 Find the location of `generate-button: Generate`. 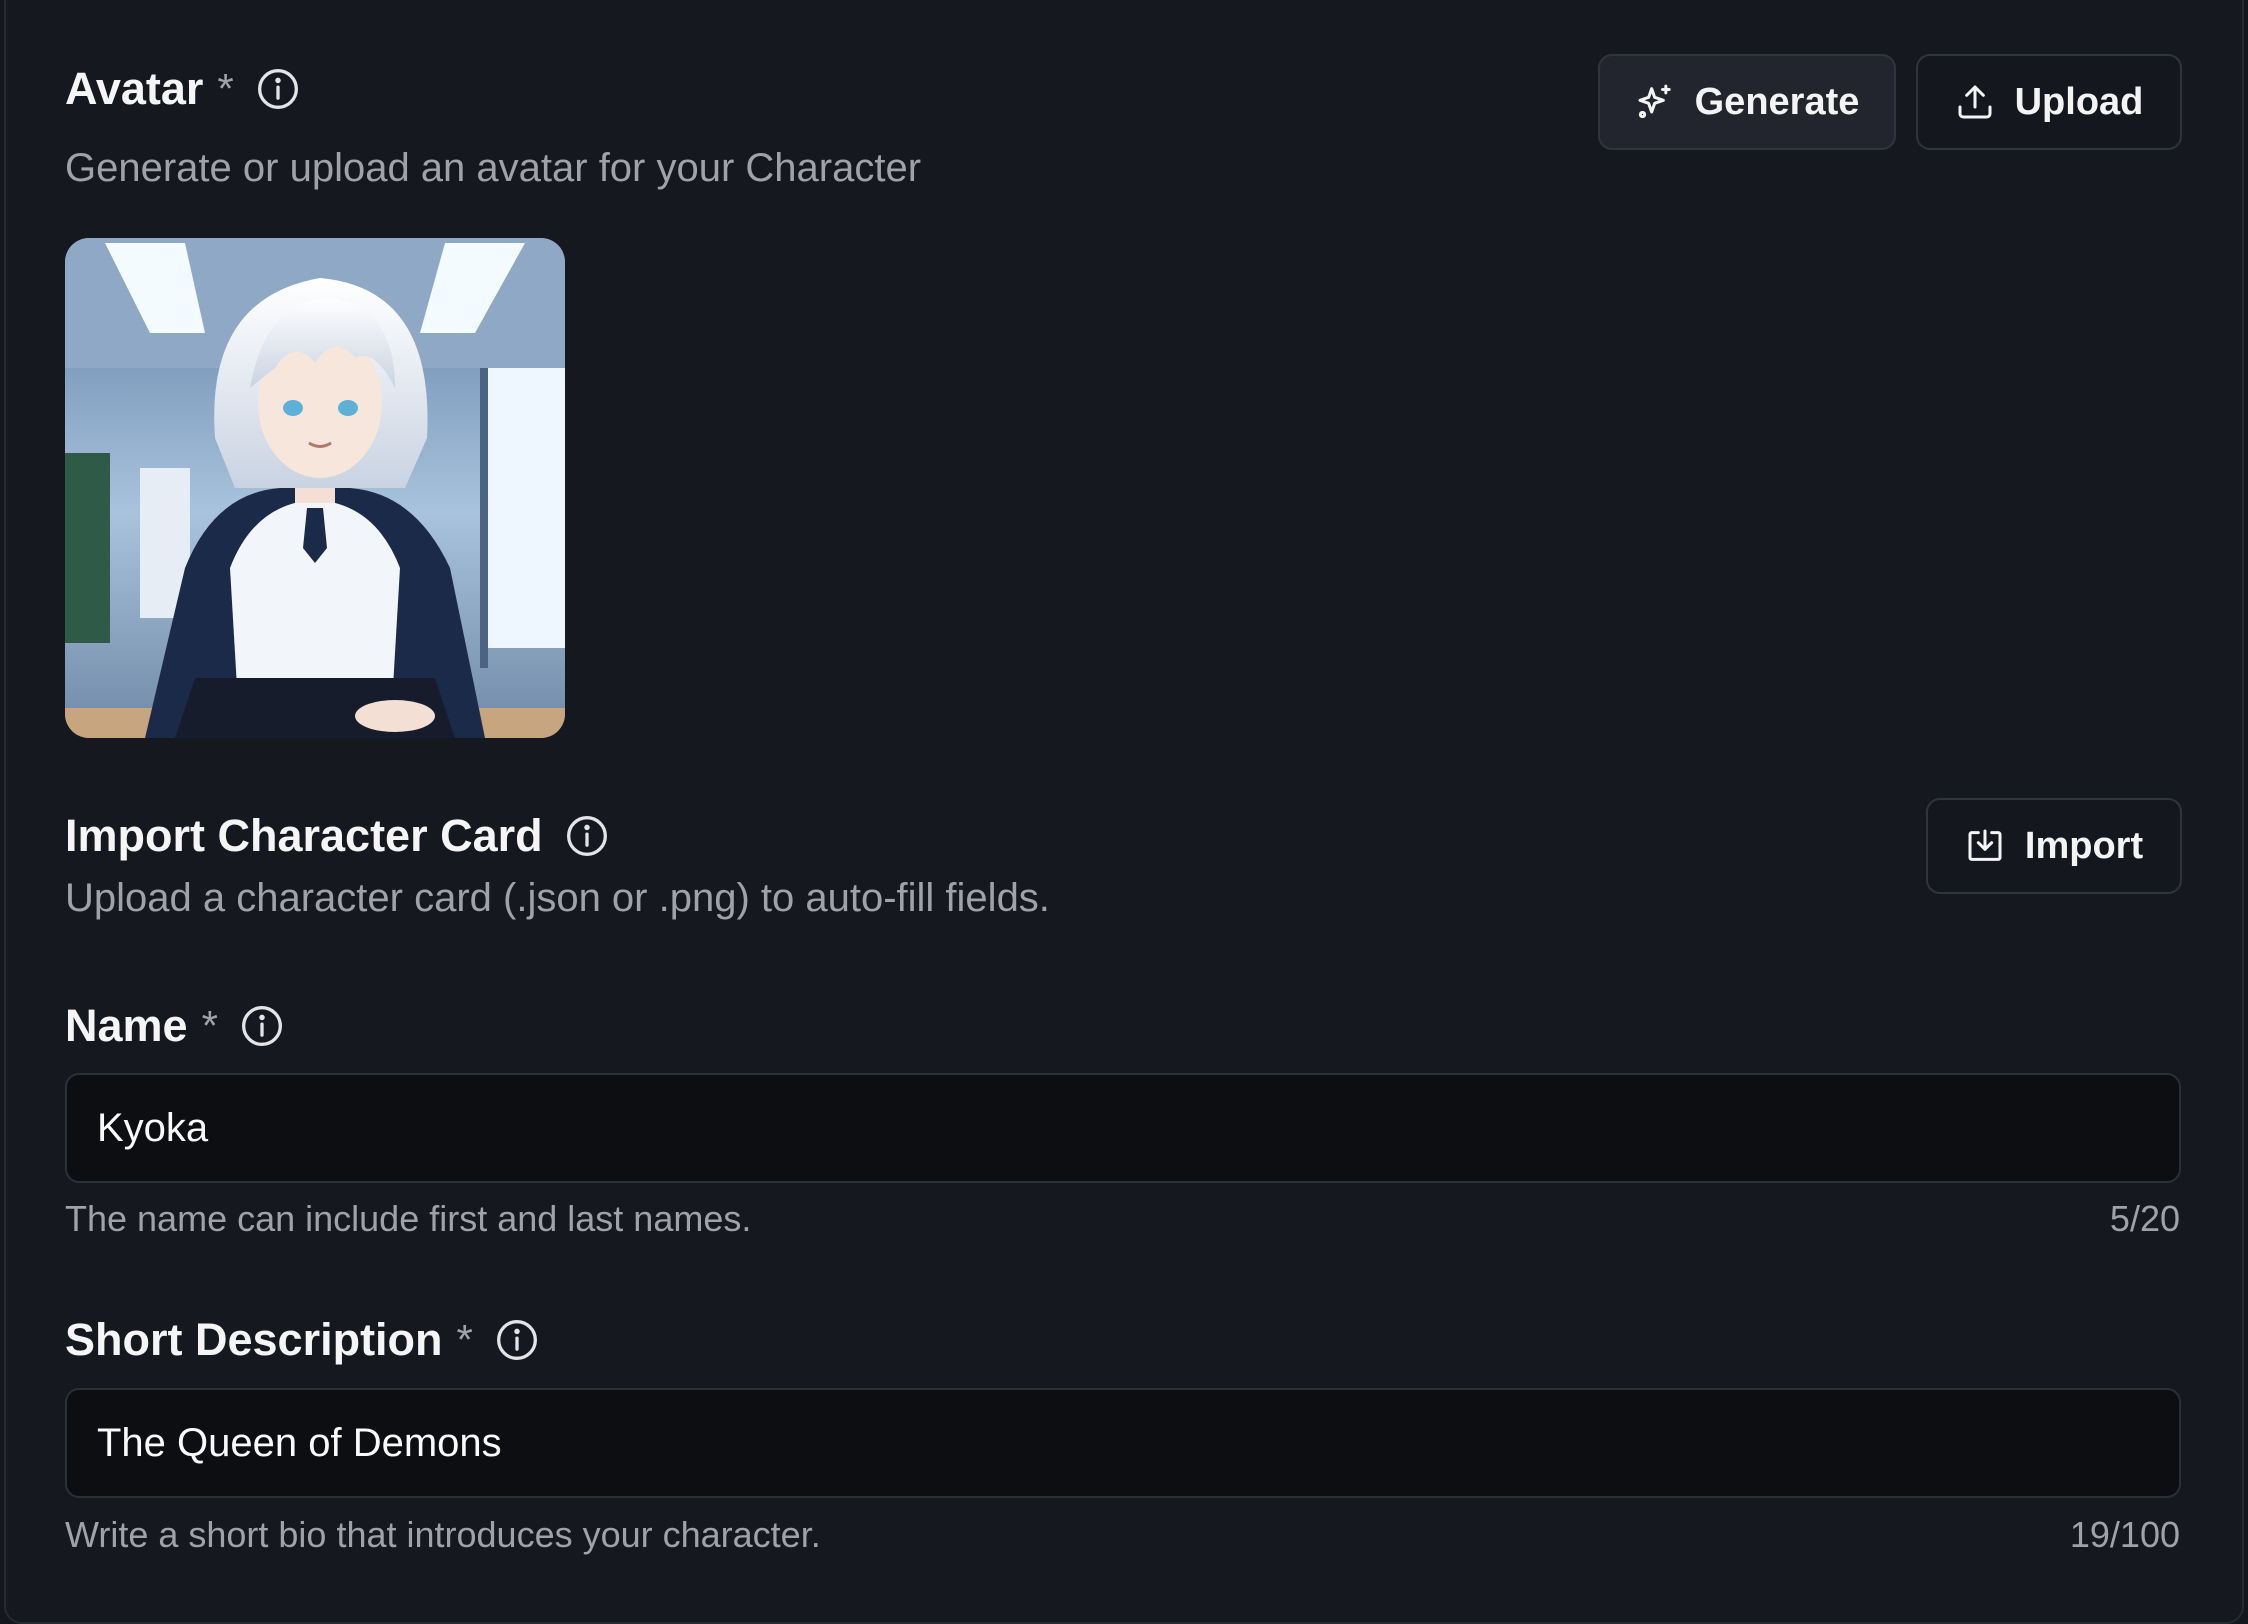

generate-button: Generate is located at coordinates (1747, 102).